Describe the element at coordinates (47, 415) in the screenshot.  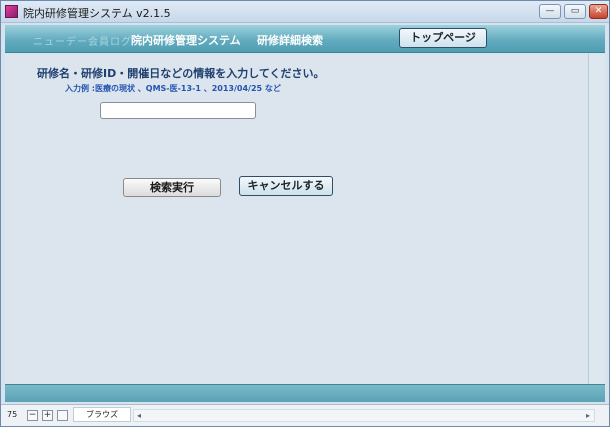
I see `zoom-in-icon: +` at that location.